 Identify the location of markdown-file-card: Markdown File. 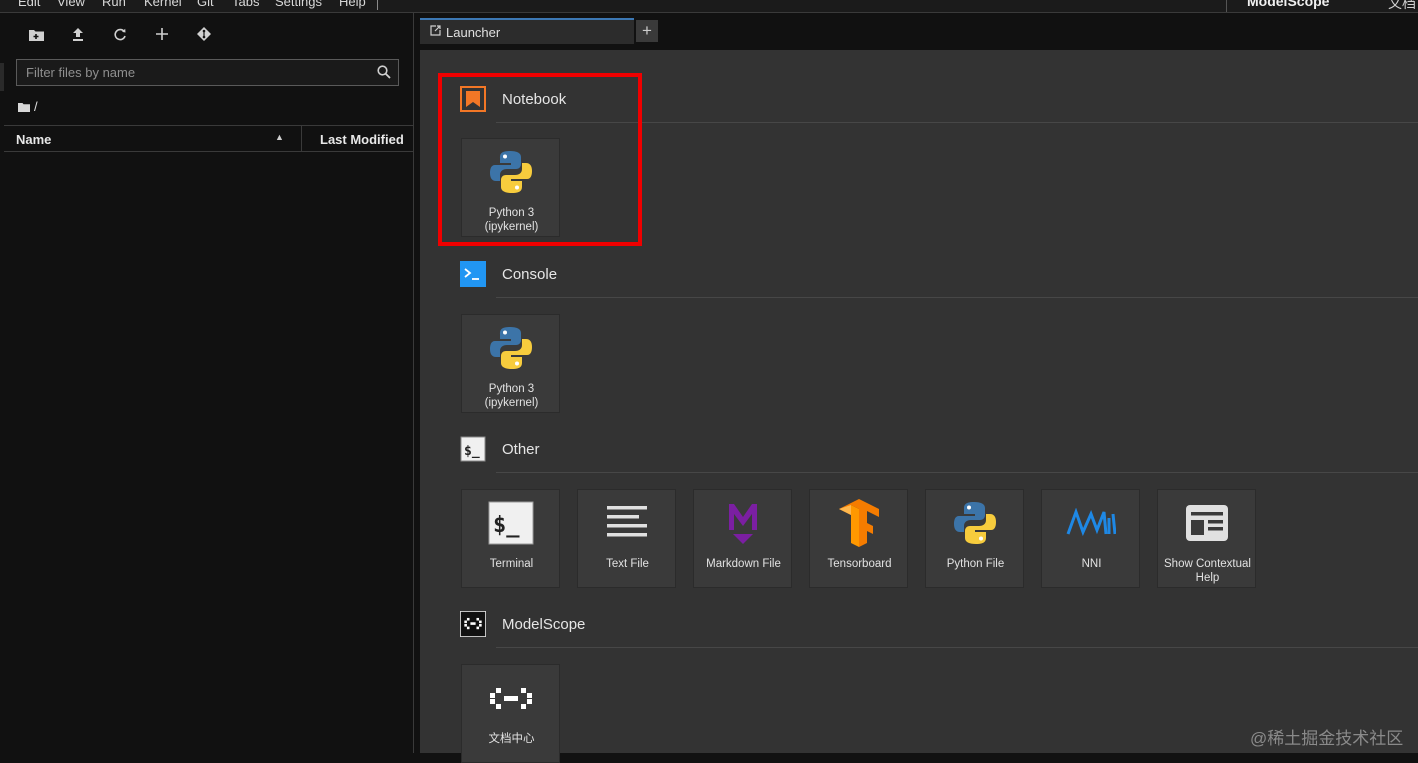
(742, 538).